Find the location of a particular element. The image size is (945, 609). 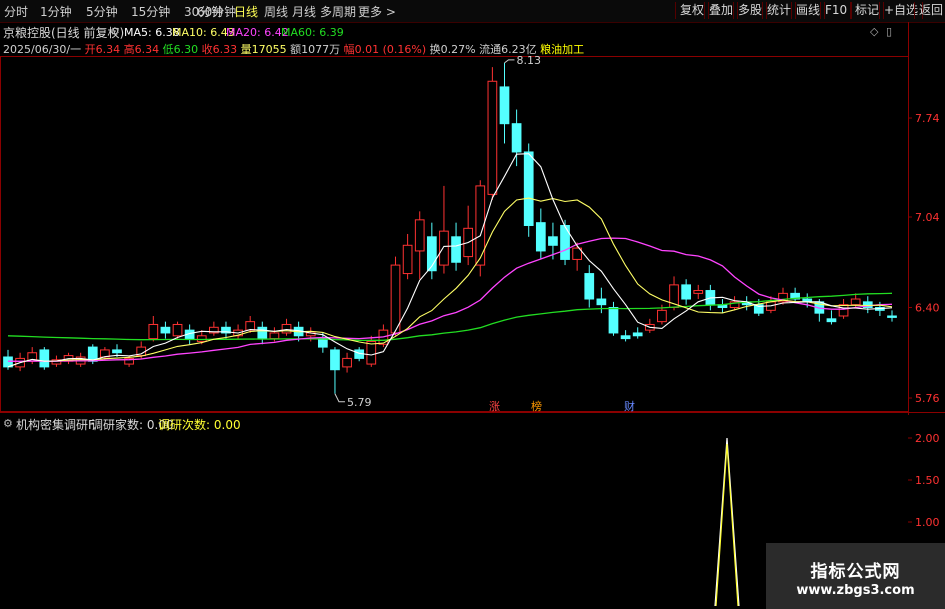

watermark-badge: 指标公式网 www.zbgs3.com is located at coordinates (855, 576).